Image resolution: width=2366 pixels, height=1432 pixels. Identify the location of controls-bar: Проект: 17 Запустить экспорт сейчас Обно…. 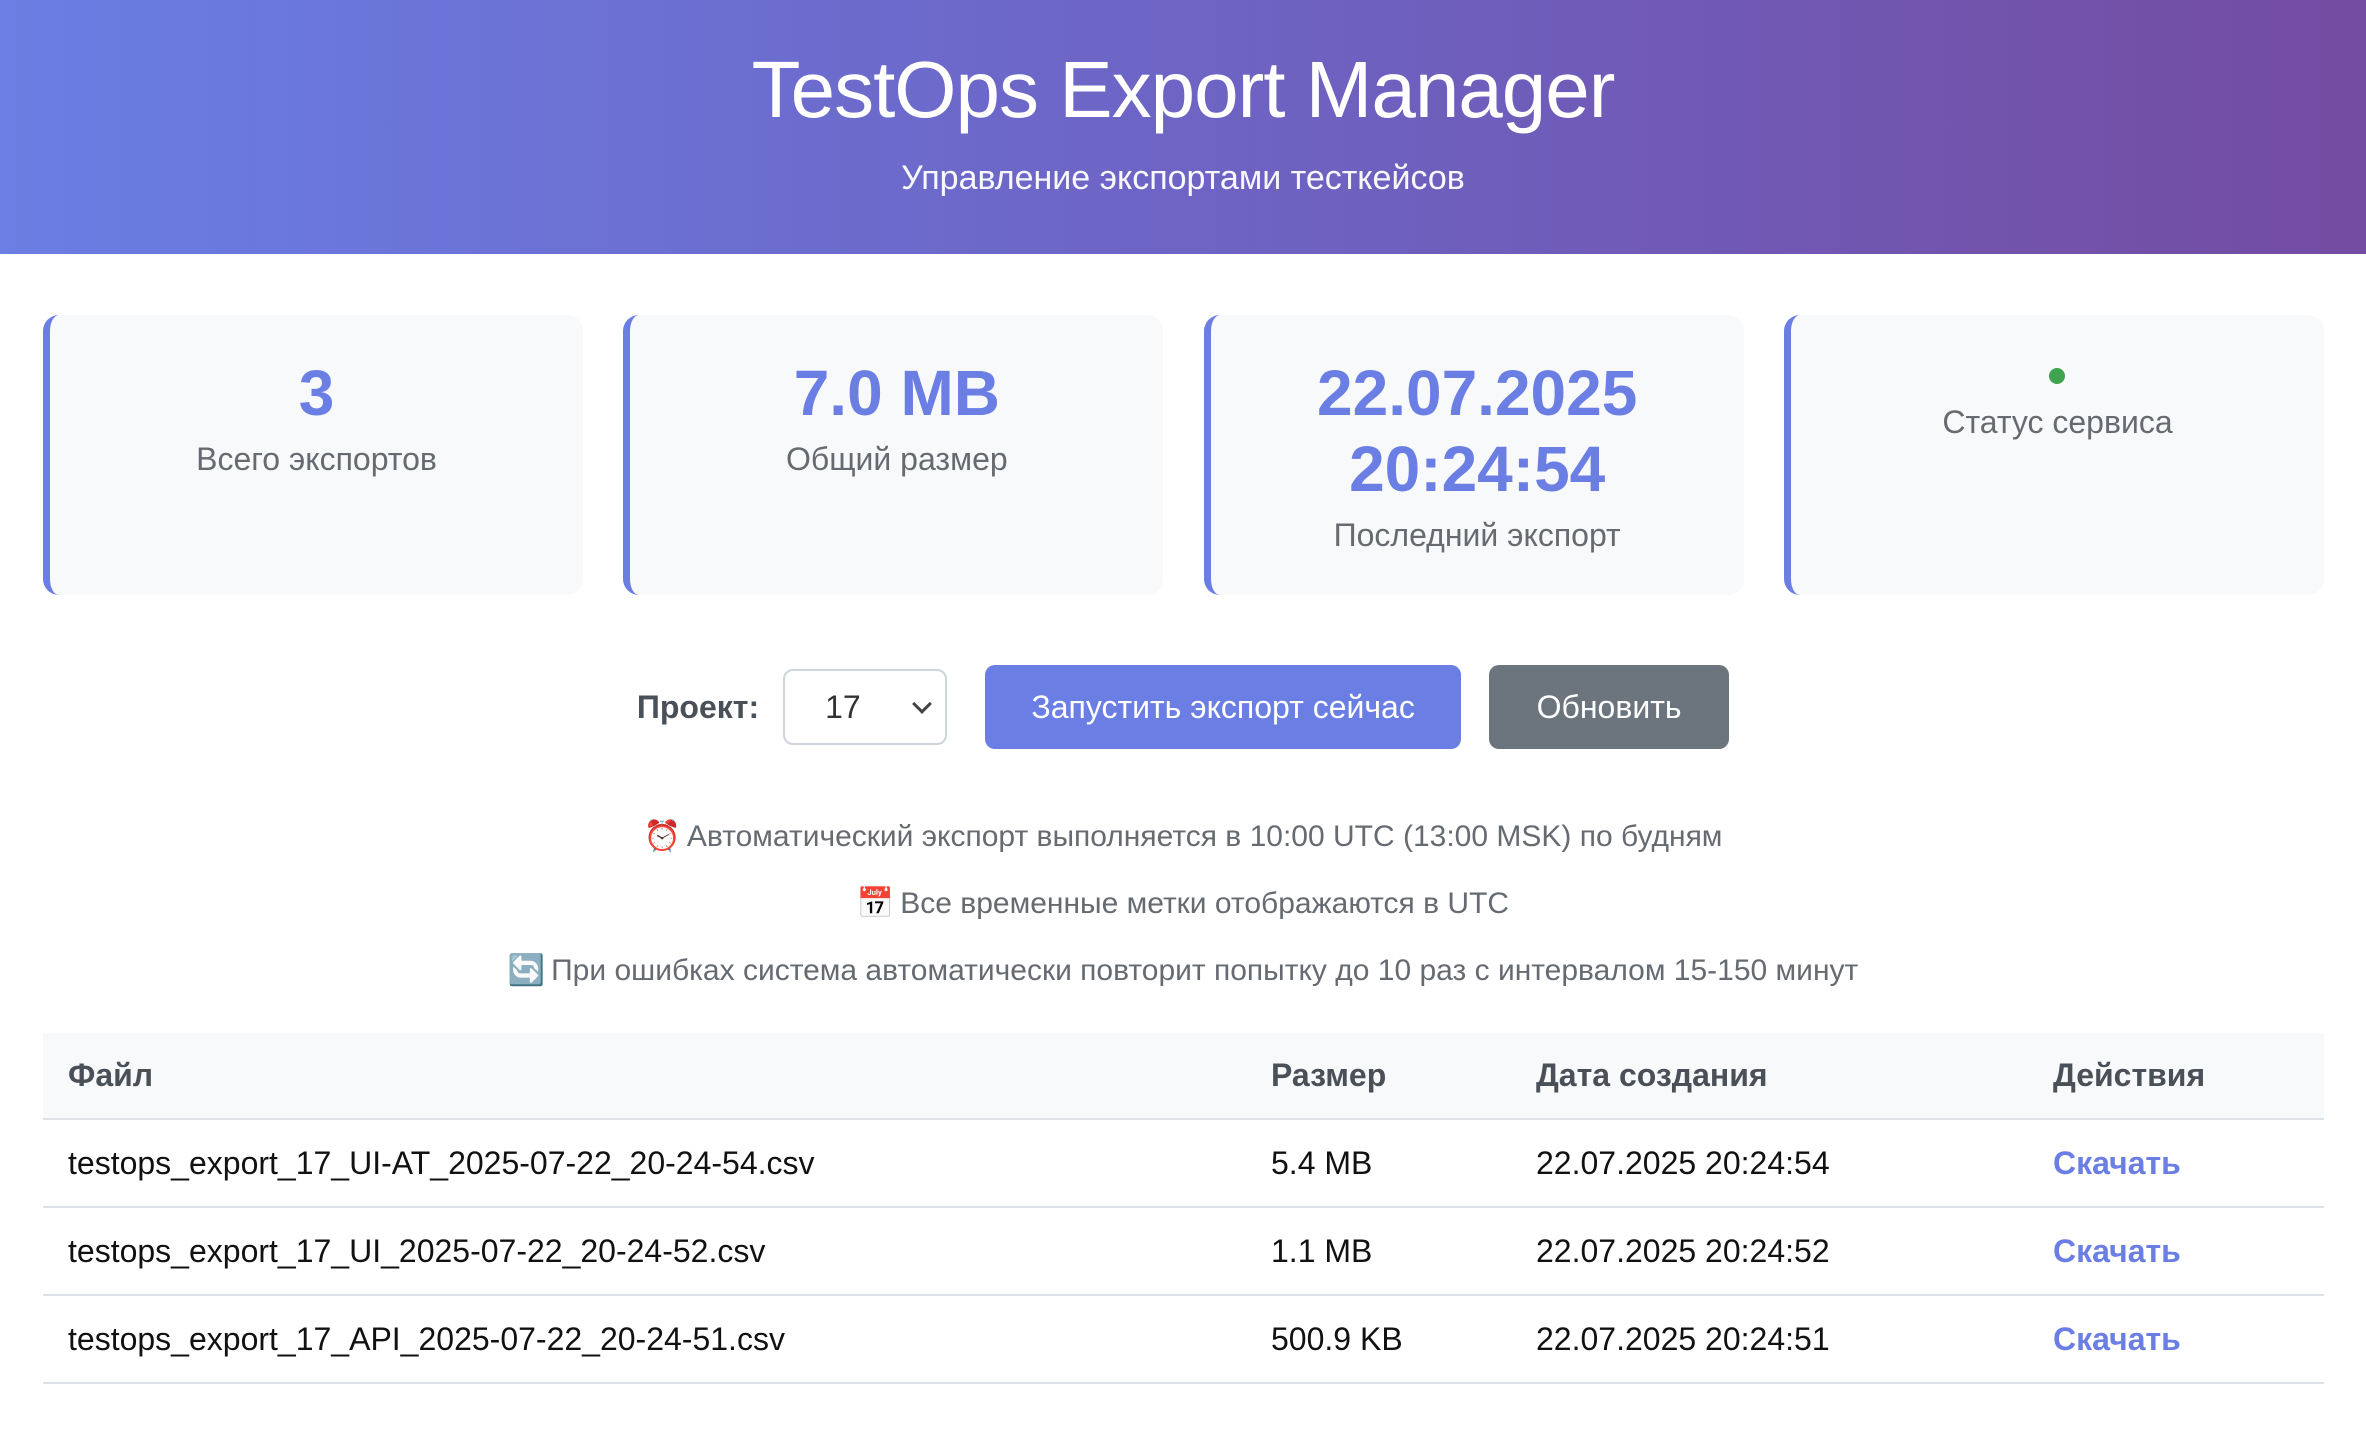
(1183, 707).